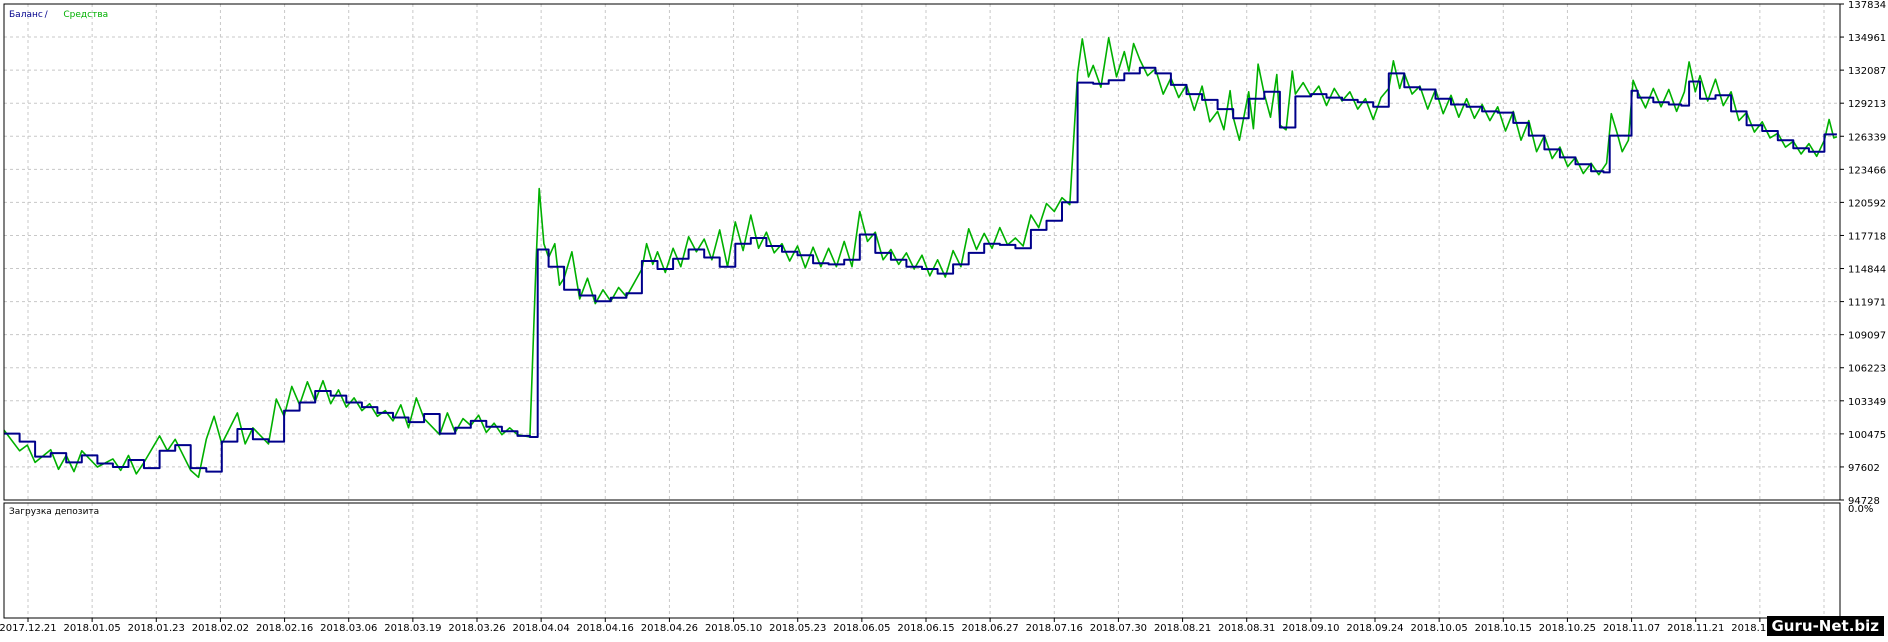 This screenshot has width=1888, height=642. I want to click on x-tick-label: 2017.12.21, so click(28, 628).